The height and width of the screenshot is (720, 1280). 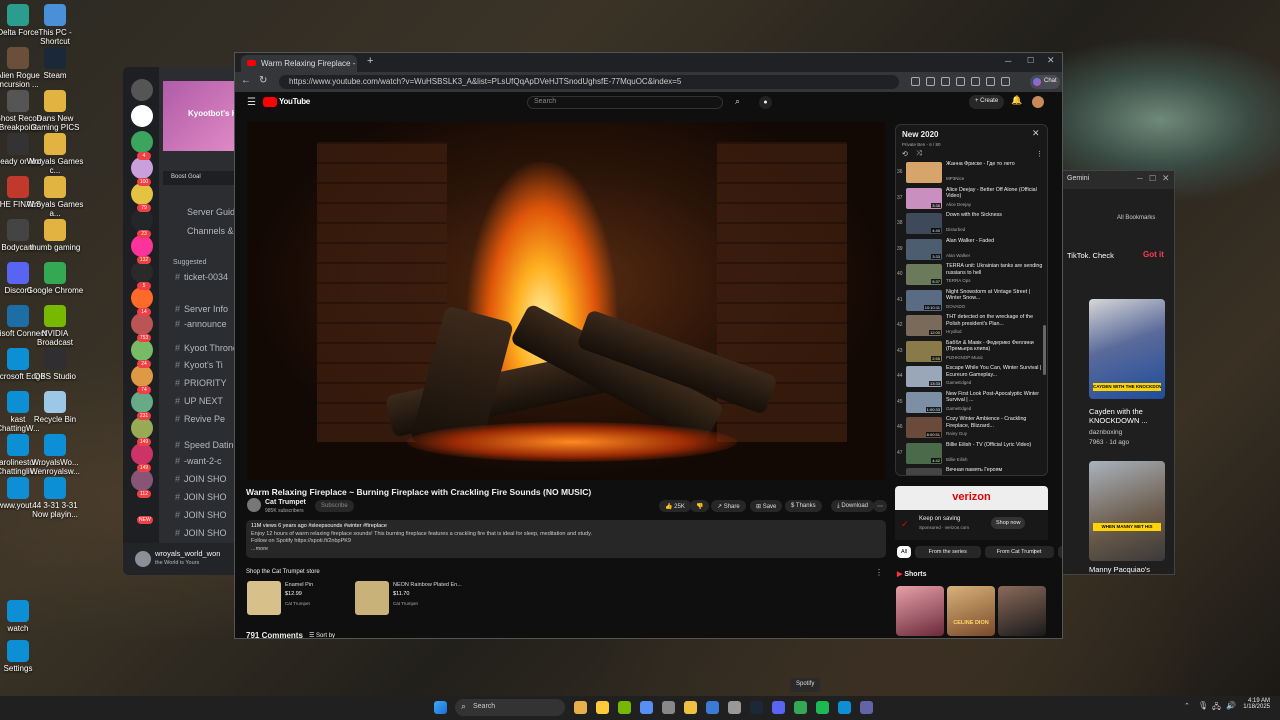 What do you see at coordinates (1059, 552) in the screenshot?
I see `chip: R` at bounding box center [1059, 552].